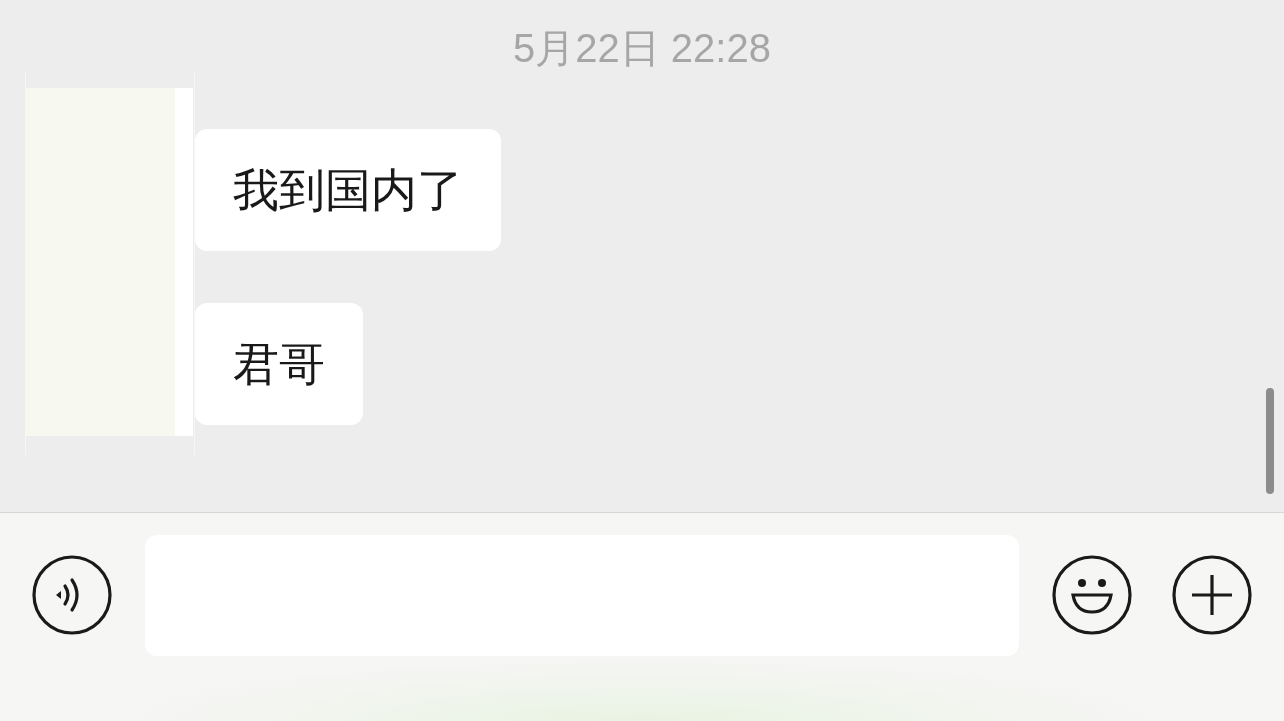 The width and height of the screenshot is (1284, 721). I want to click on timestamp: 5月22日 22:28, so click(642, 48).